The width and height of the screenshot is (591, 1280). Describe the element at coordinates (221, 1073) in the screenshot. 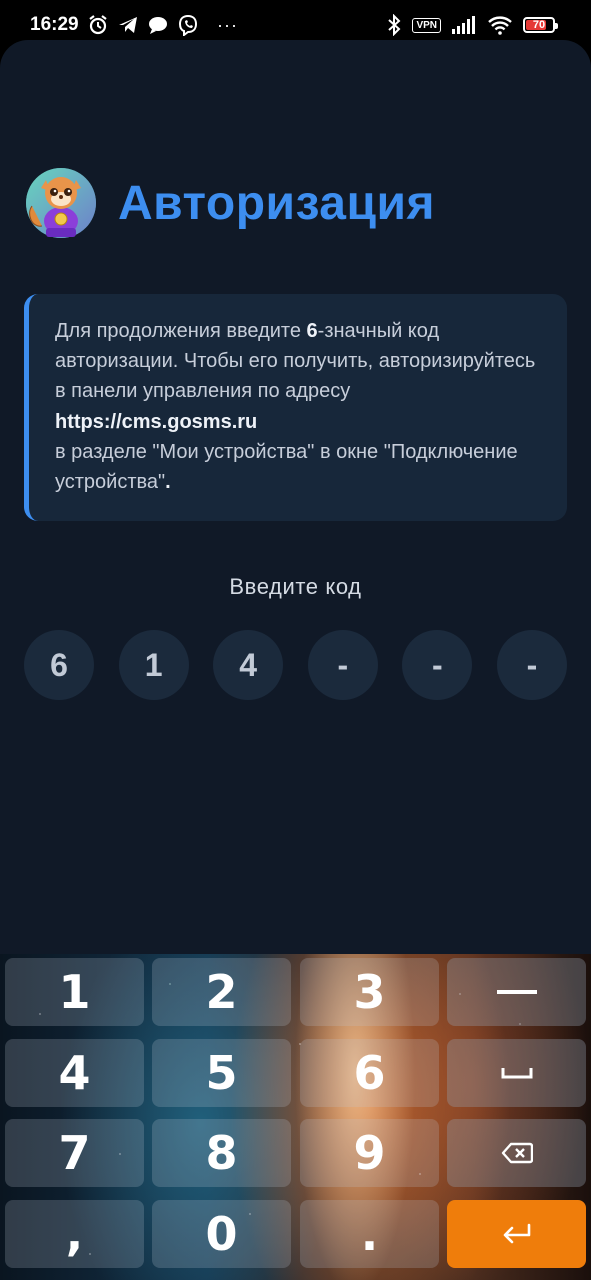

I see `key-5: 5` at that location.